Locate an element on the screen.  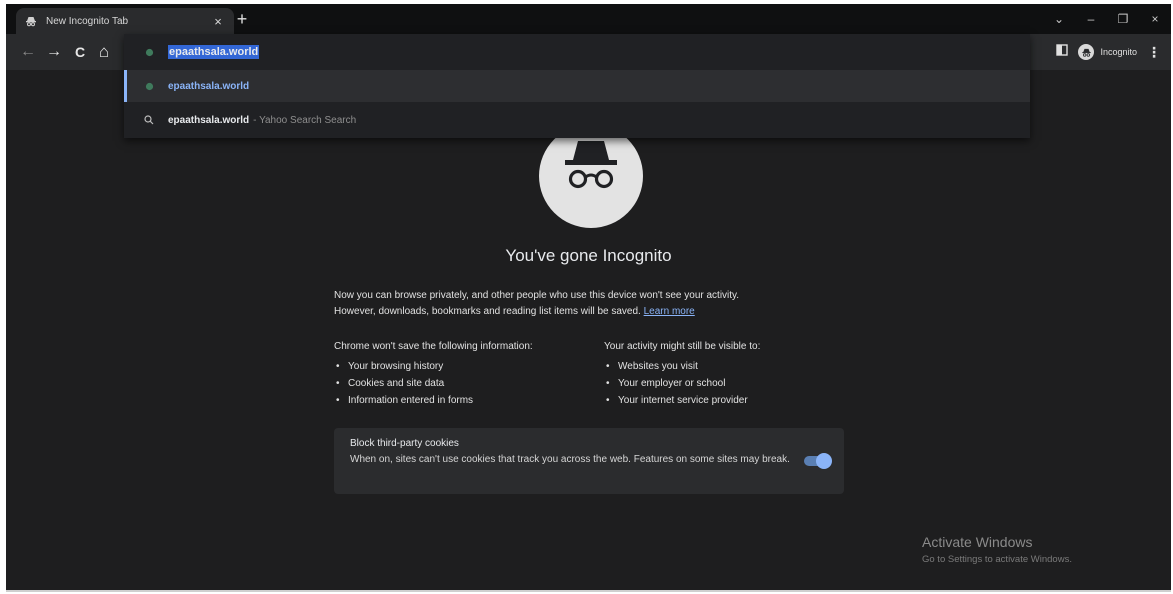
incognito-icon is located at coordinates (31, 21).